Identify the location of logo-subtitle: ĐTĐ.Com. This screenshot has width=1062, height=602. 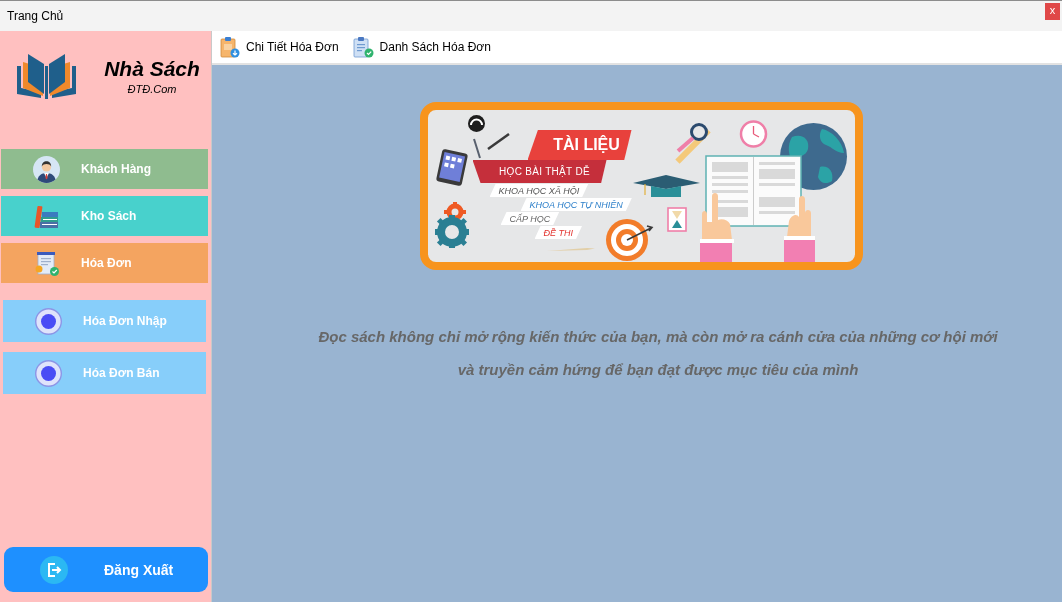
(152, 89).